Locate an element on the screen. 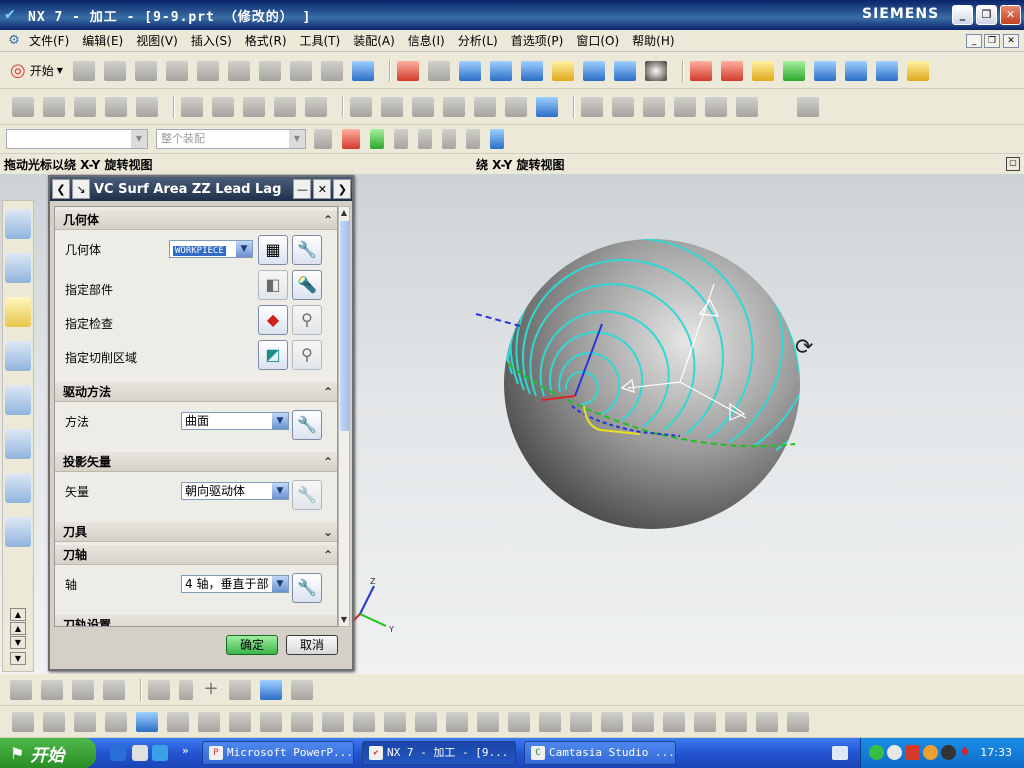 The width and height of the screenshot is (1024, 768). add-point-icon: + is located at coordinates (211, 689).